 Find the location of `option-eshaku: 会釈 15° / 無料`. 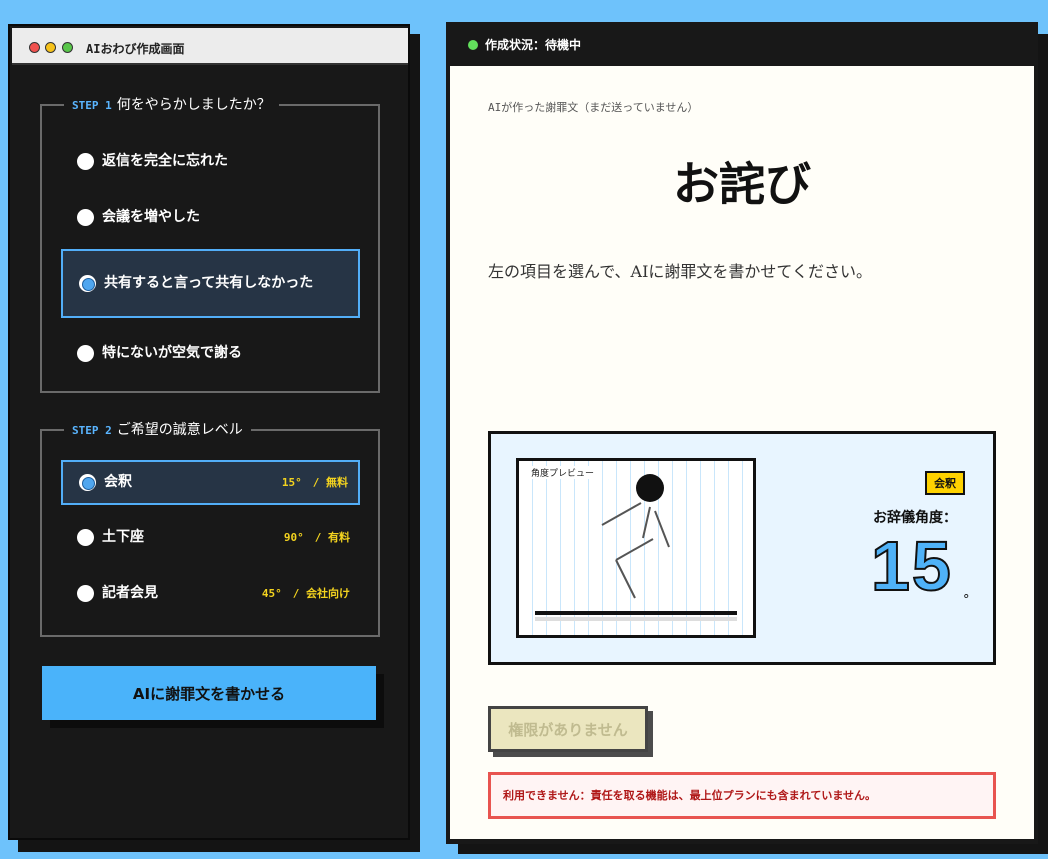

option-eshaku: 会釈 15° / 無料 is located at coordinates (210, 482).